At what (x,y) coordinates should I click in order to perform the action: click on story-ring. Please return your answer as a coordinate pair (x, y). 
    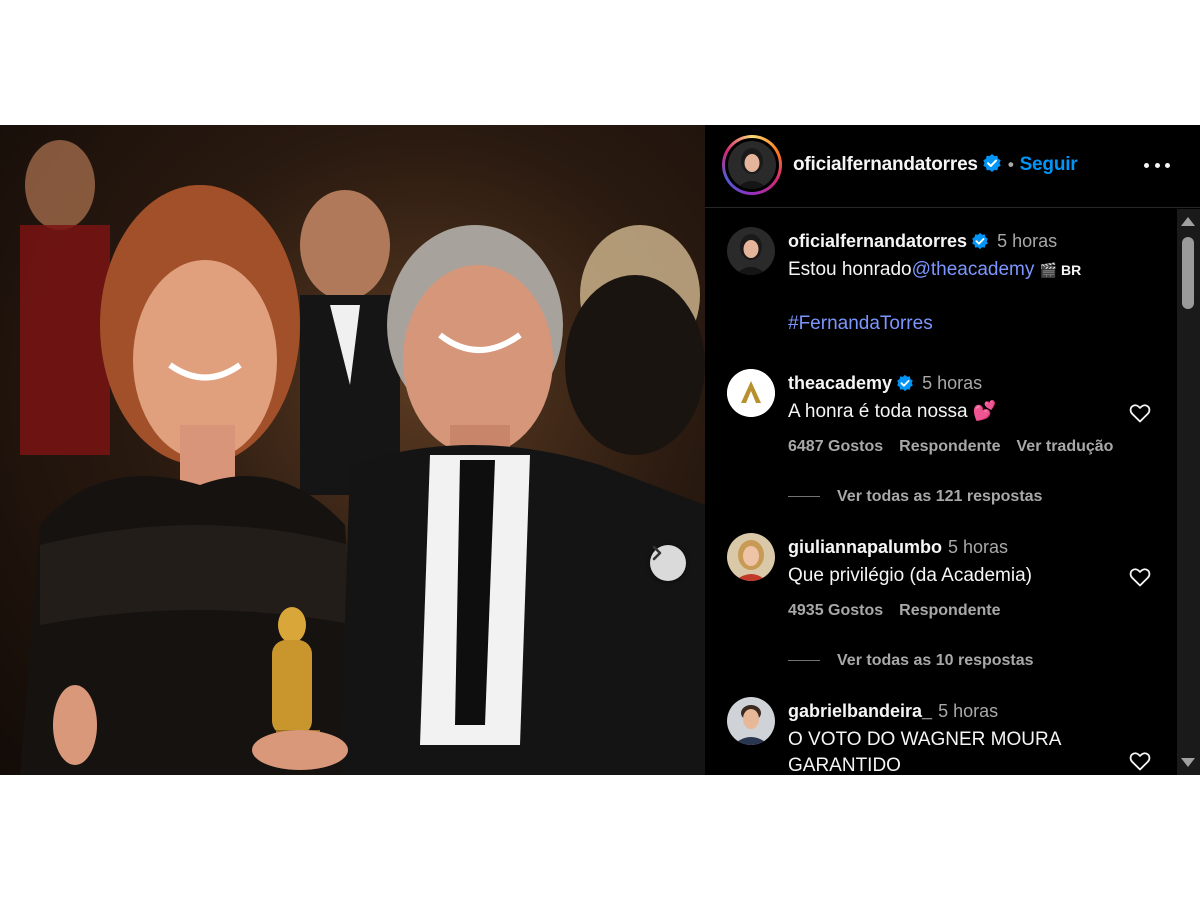
    Looking at the image, I should click on (752, 165).